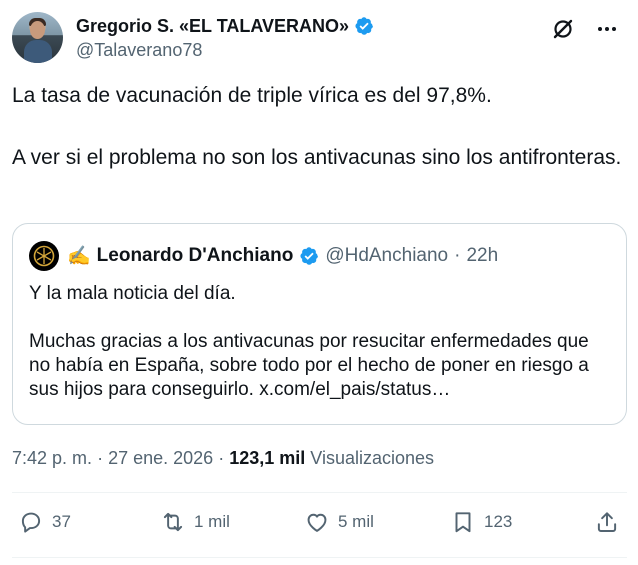 The width and height of the screenshot is (638, 565). I want to click on more-icon, so click(607, 29).